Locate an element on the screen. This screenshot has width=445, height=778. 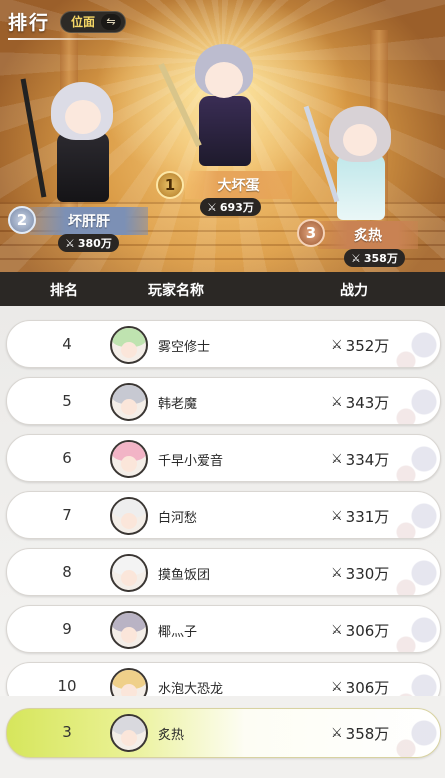
table-row: 6 千早小爱音 ⚔ 334万 is located at coordinates (223, 458).